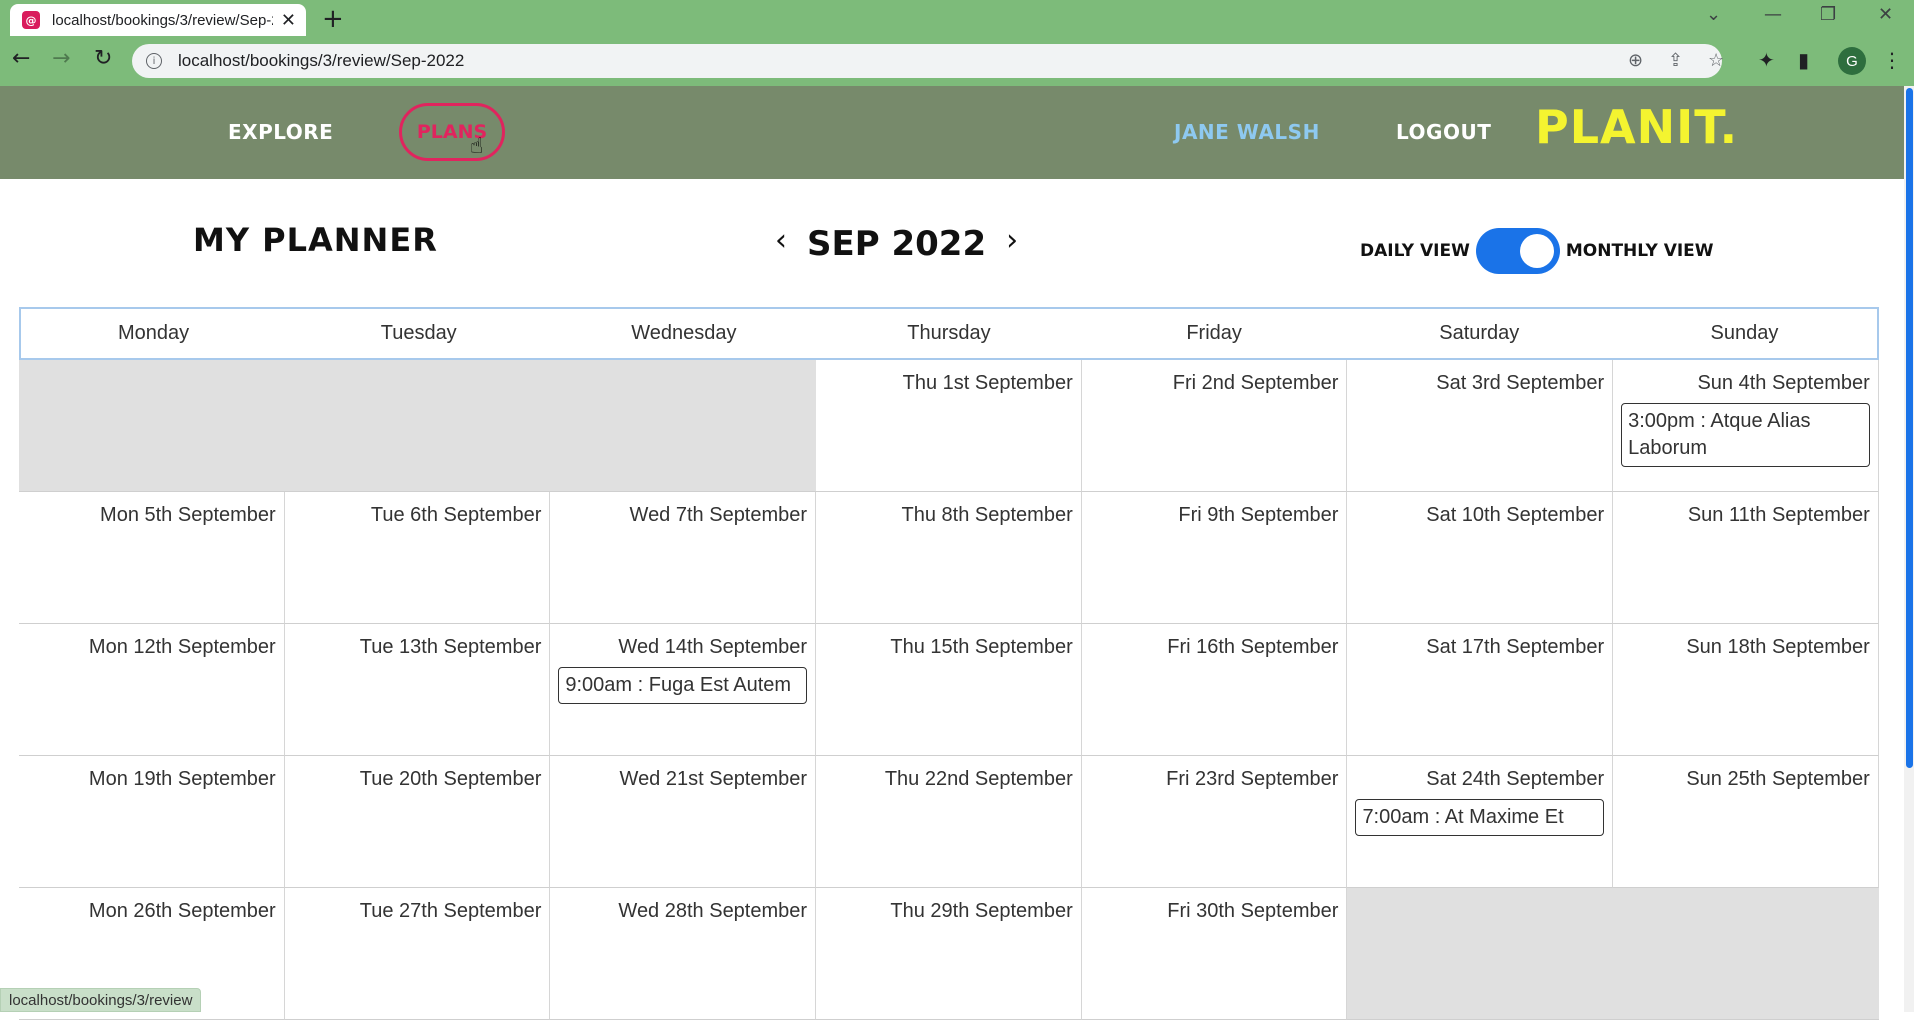 This screenshot has width=1914, height=1020. I want to click on side-panel-icon: ▮, so click(1803, 60).